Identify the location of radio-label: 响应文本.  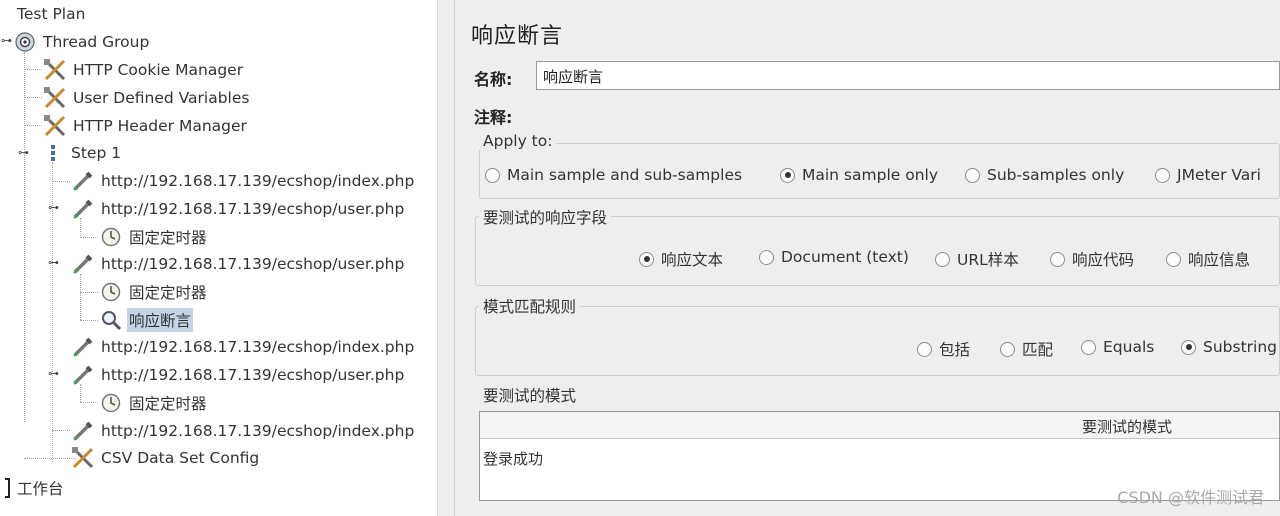
(692, 260).